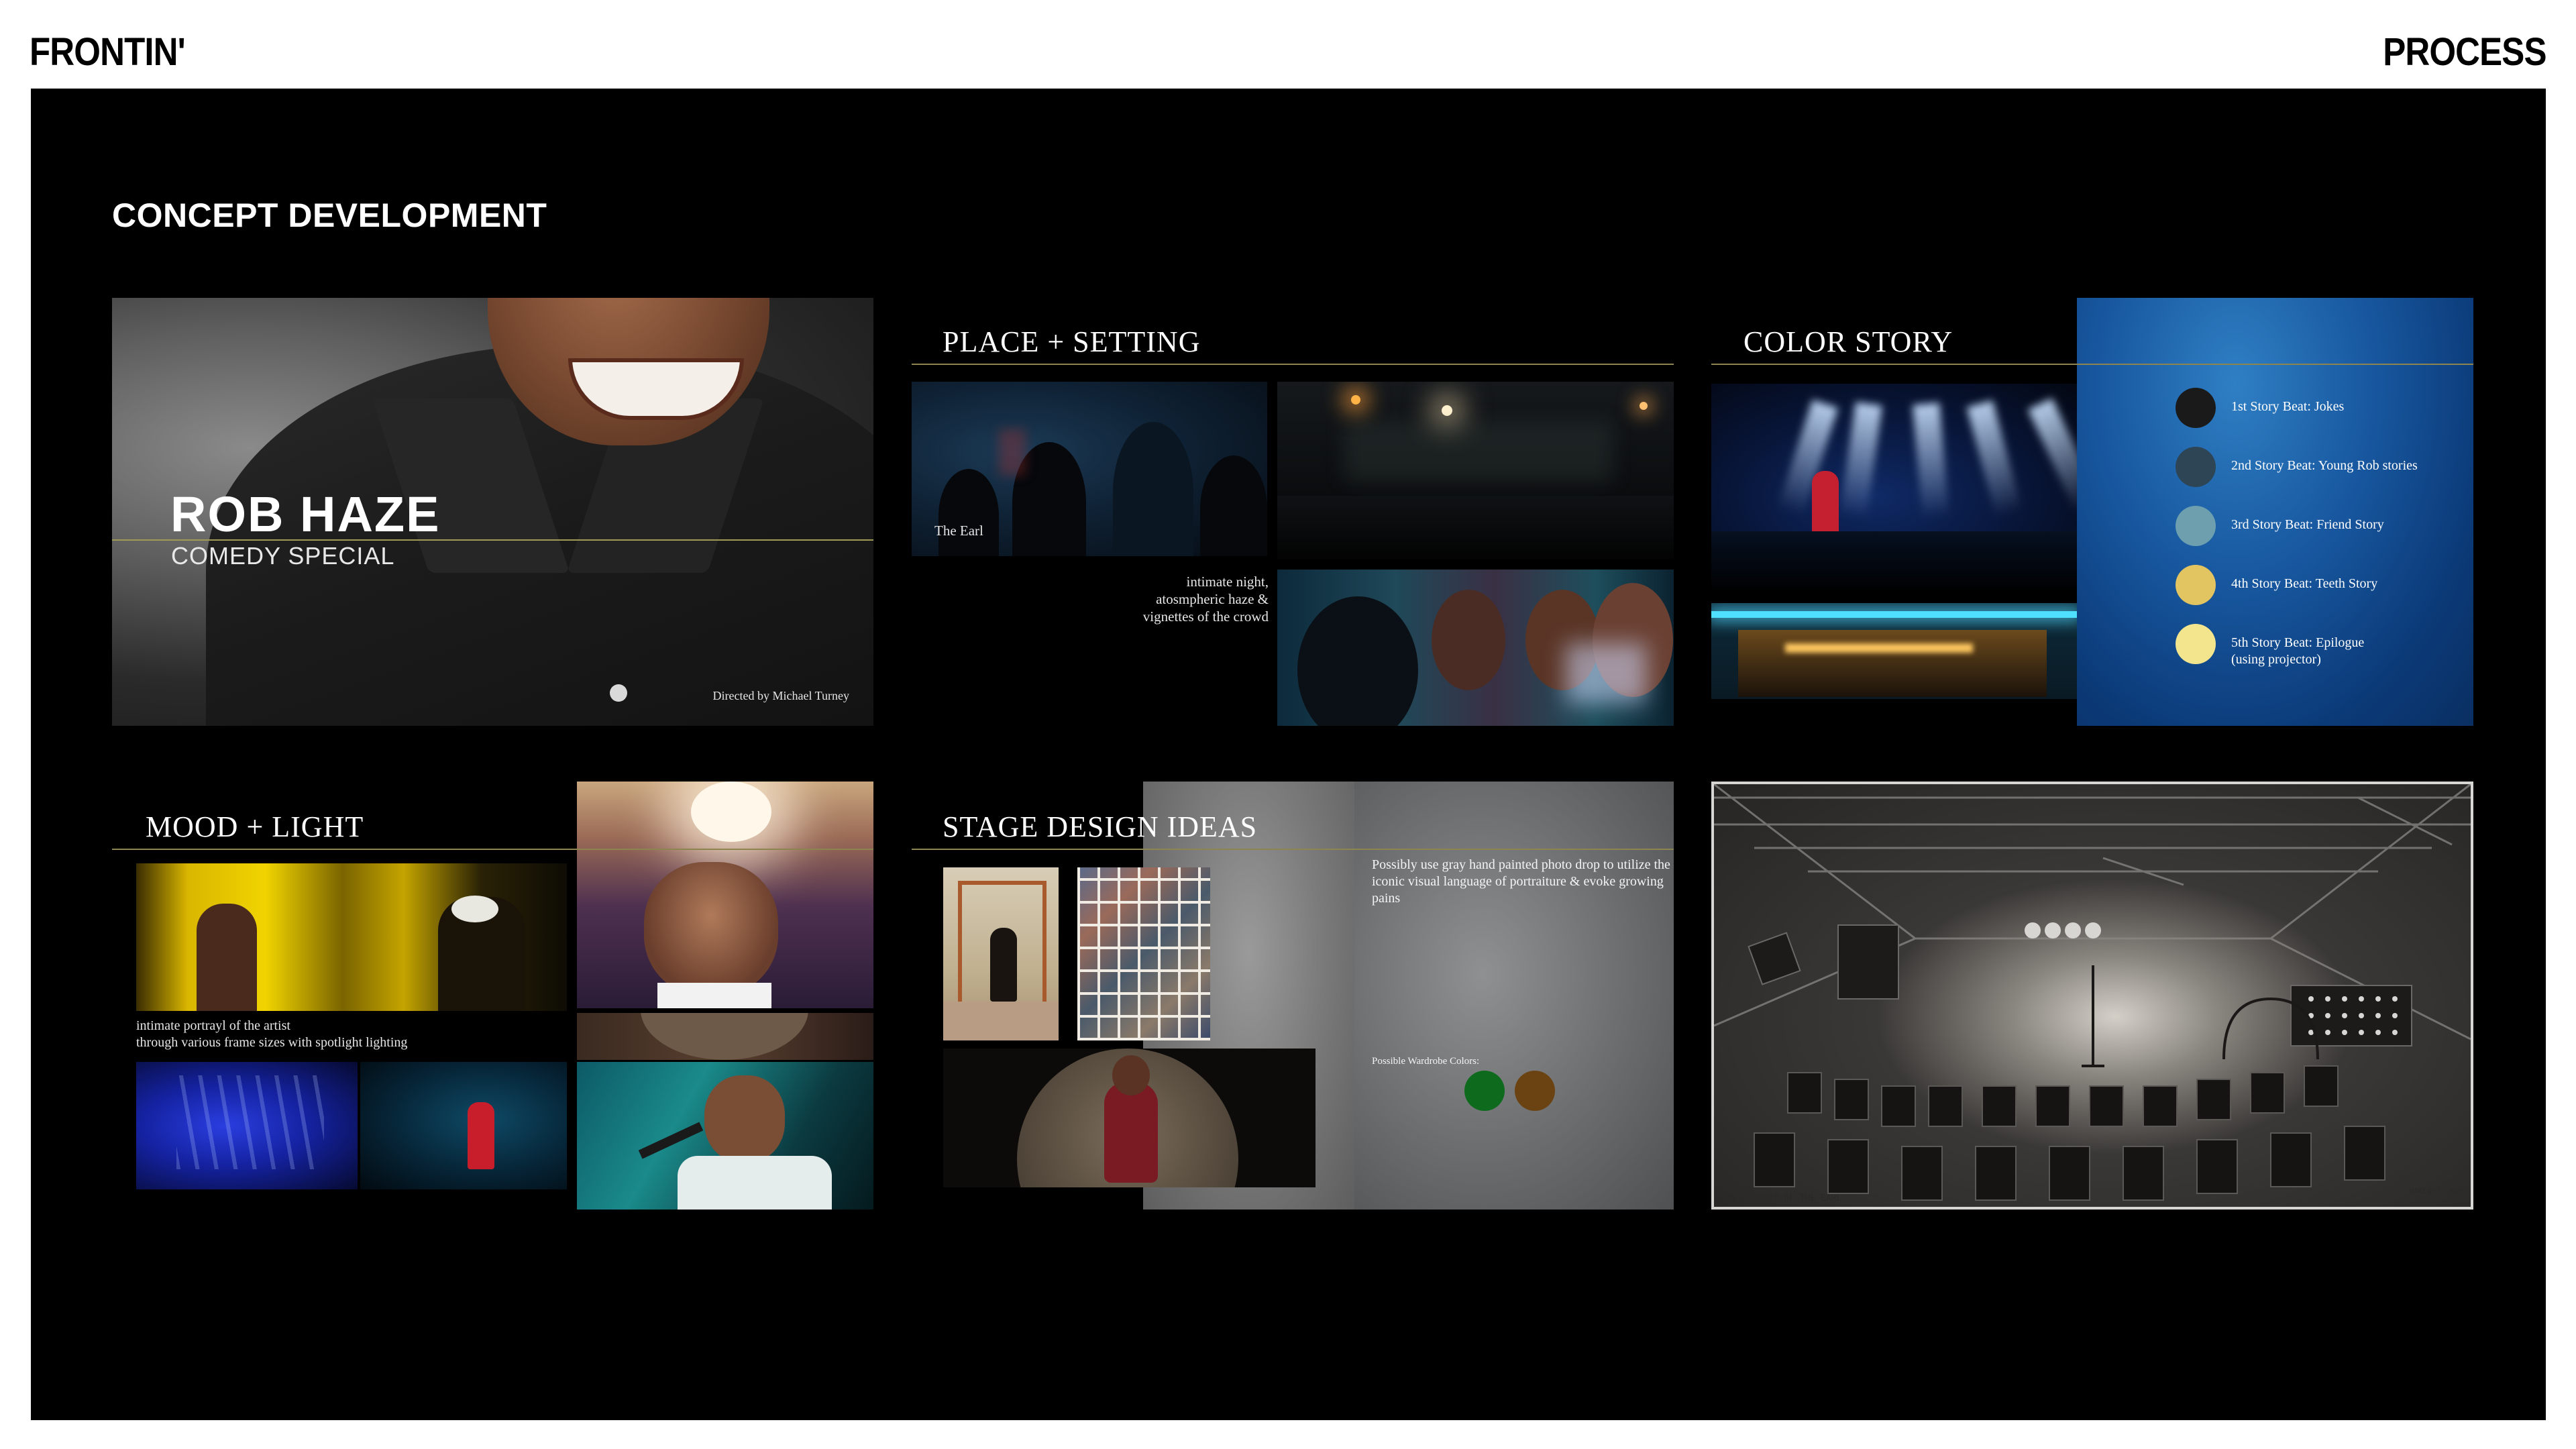 This screenshot has height=1449, width=2576. I want to click on microphone, so click(671, 1140).